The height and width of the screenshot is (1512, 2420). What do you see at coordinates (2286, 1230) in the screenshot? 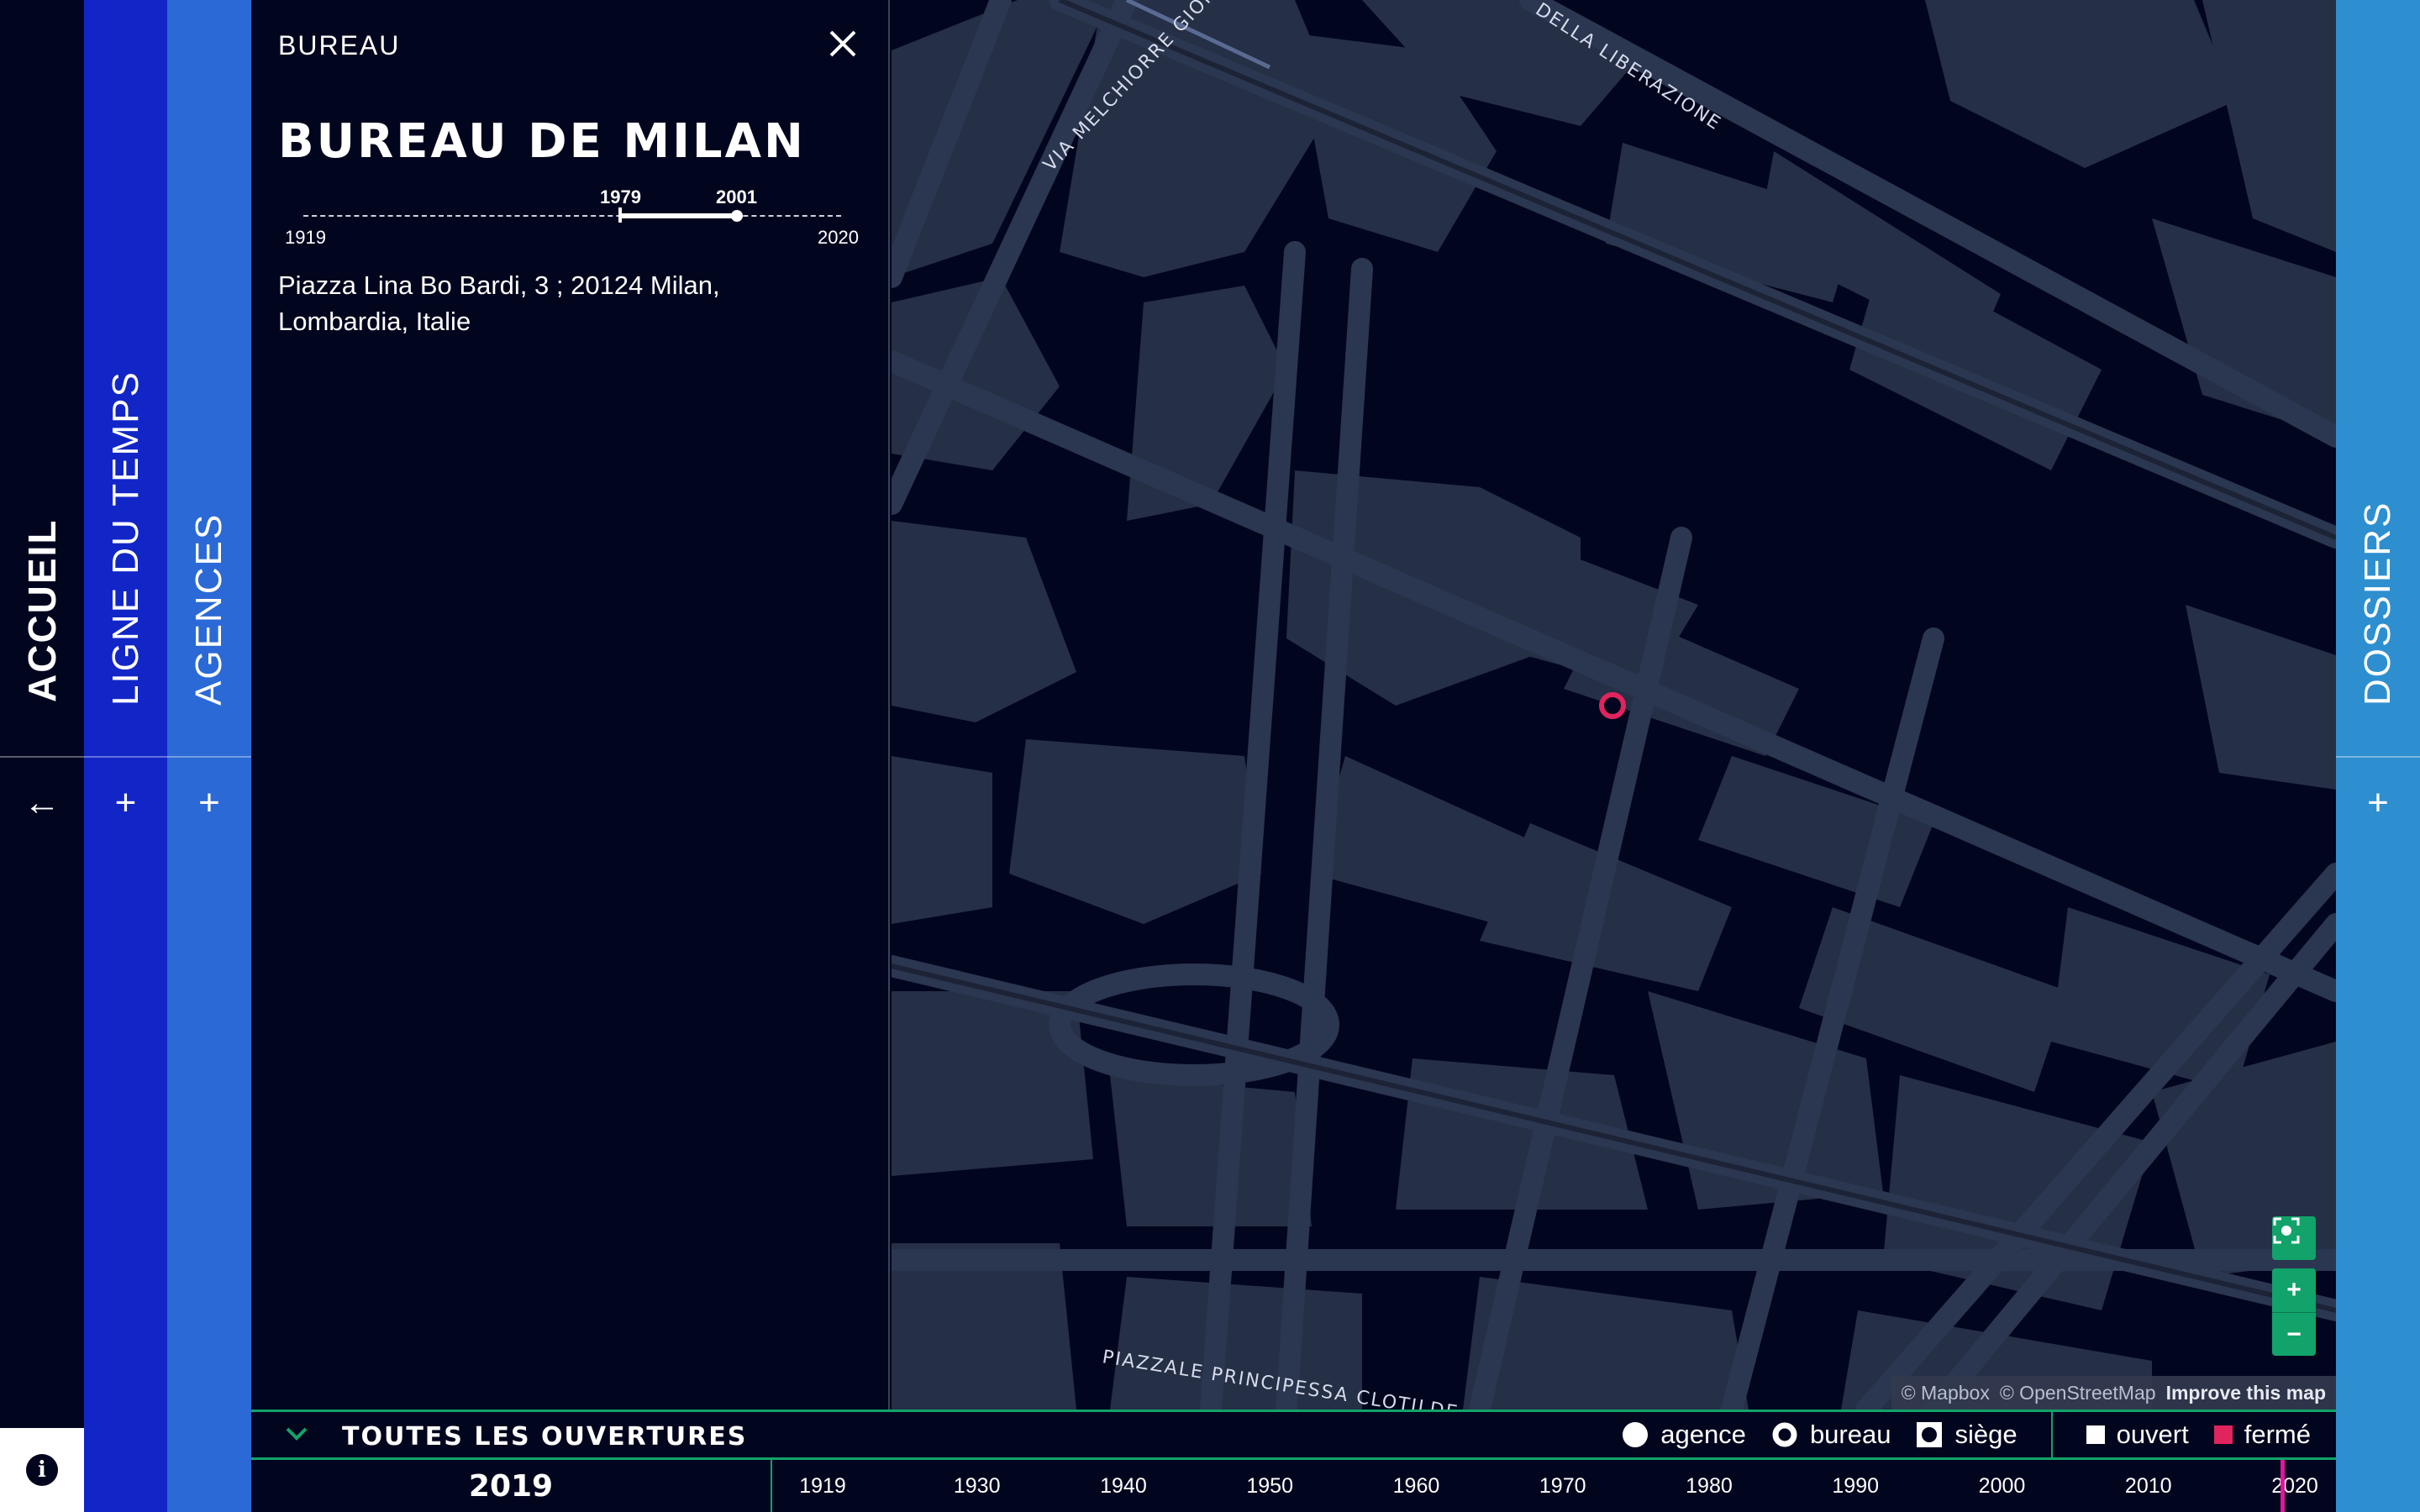
I see `fullscreen-icon` at bounding box center [2286, 1230].